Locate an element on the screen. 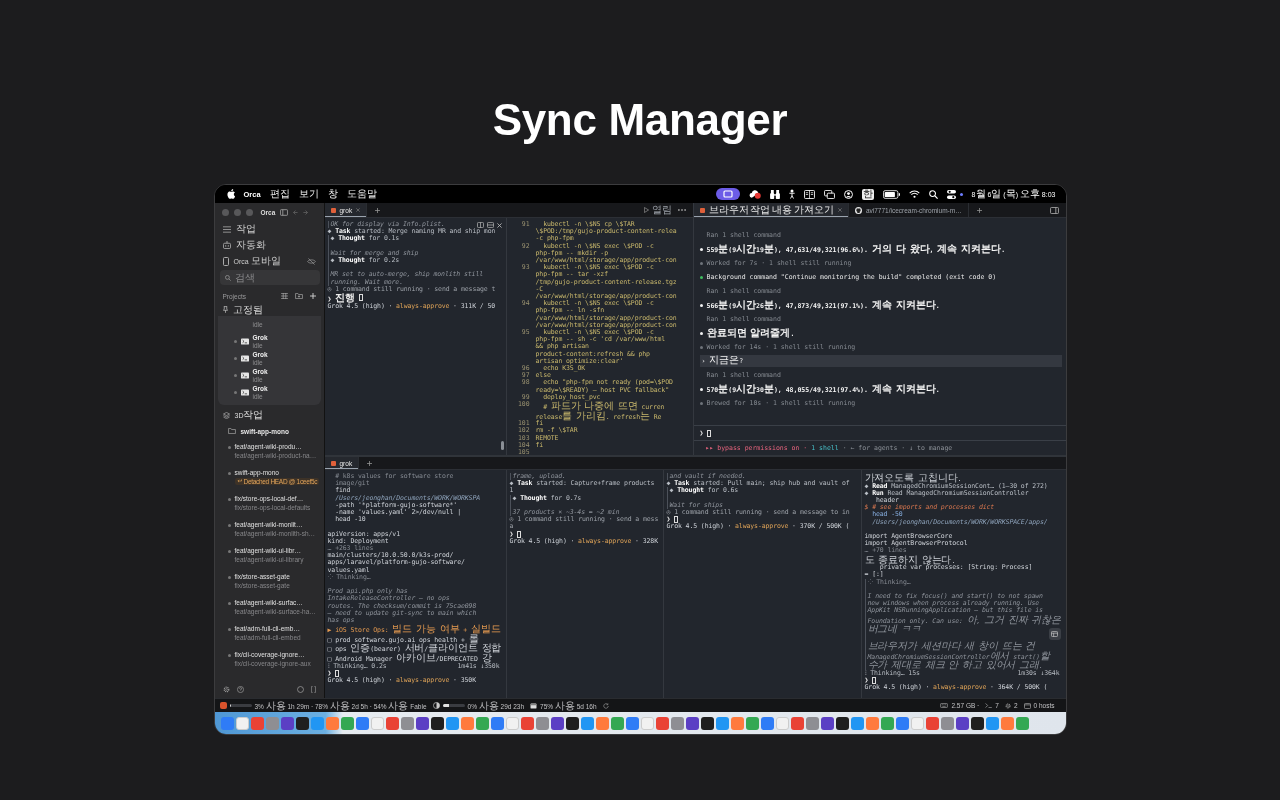  panel-button is located at coordinates (1054, 634).